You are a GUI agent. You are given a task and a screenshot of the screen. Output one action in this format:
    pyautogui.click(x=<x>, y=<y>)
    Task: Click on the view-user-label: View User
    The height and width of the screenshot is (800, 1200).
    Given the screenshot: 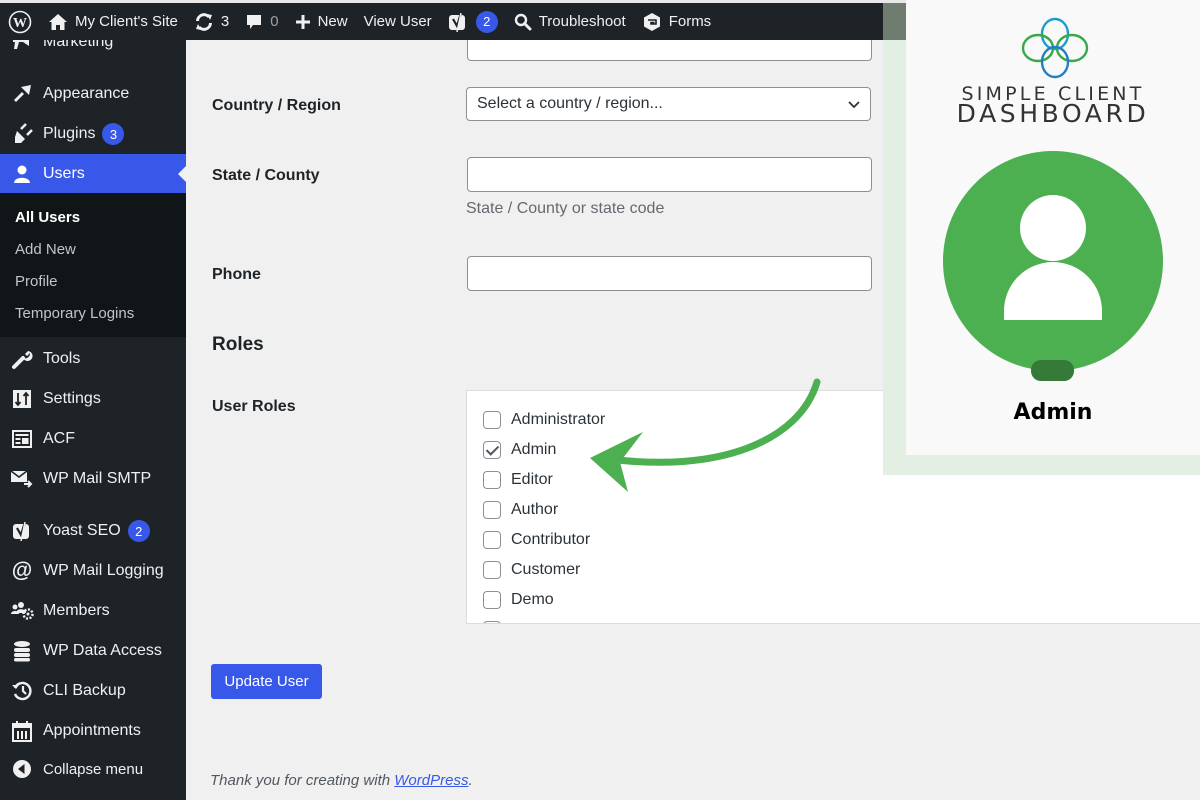 What is the action you would take?
    pyautogui.click(x=397, y=21)
    